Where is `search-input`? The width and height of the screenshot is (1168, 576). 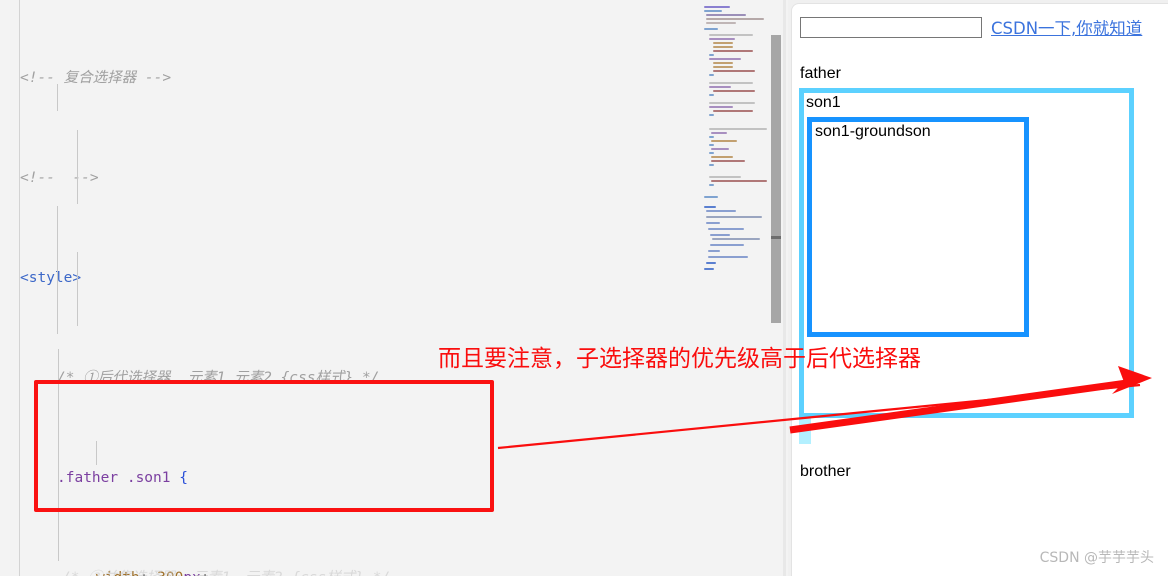
search-input is located at coordinates (891, 27).